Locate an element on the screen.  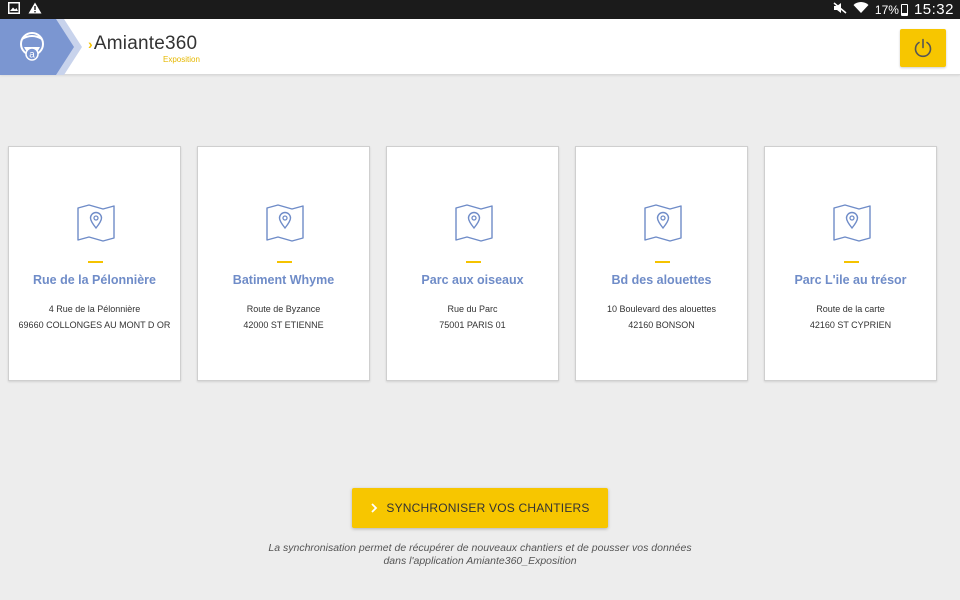
warning-icon is located at coordinates (35, 9).